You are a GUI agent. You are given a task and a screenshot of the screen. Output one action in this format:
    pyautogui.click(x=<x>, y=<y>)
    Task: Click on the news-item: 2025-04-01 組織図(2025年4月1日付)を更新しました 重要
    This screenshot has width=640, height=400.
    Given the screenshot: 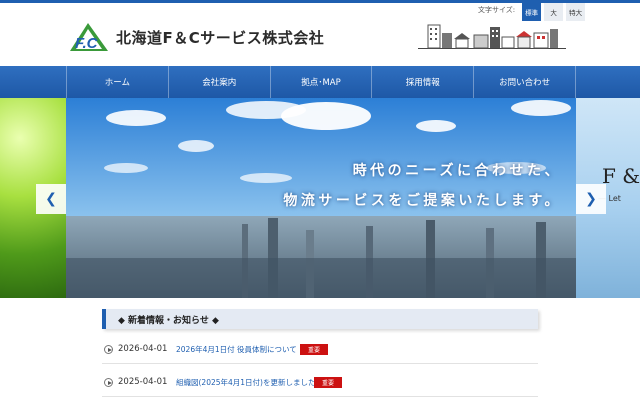 What is the action you would take?
    pyautogui.click(x=320, y=383)
    